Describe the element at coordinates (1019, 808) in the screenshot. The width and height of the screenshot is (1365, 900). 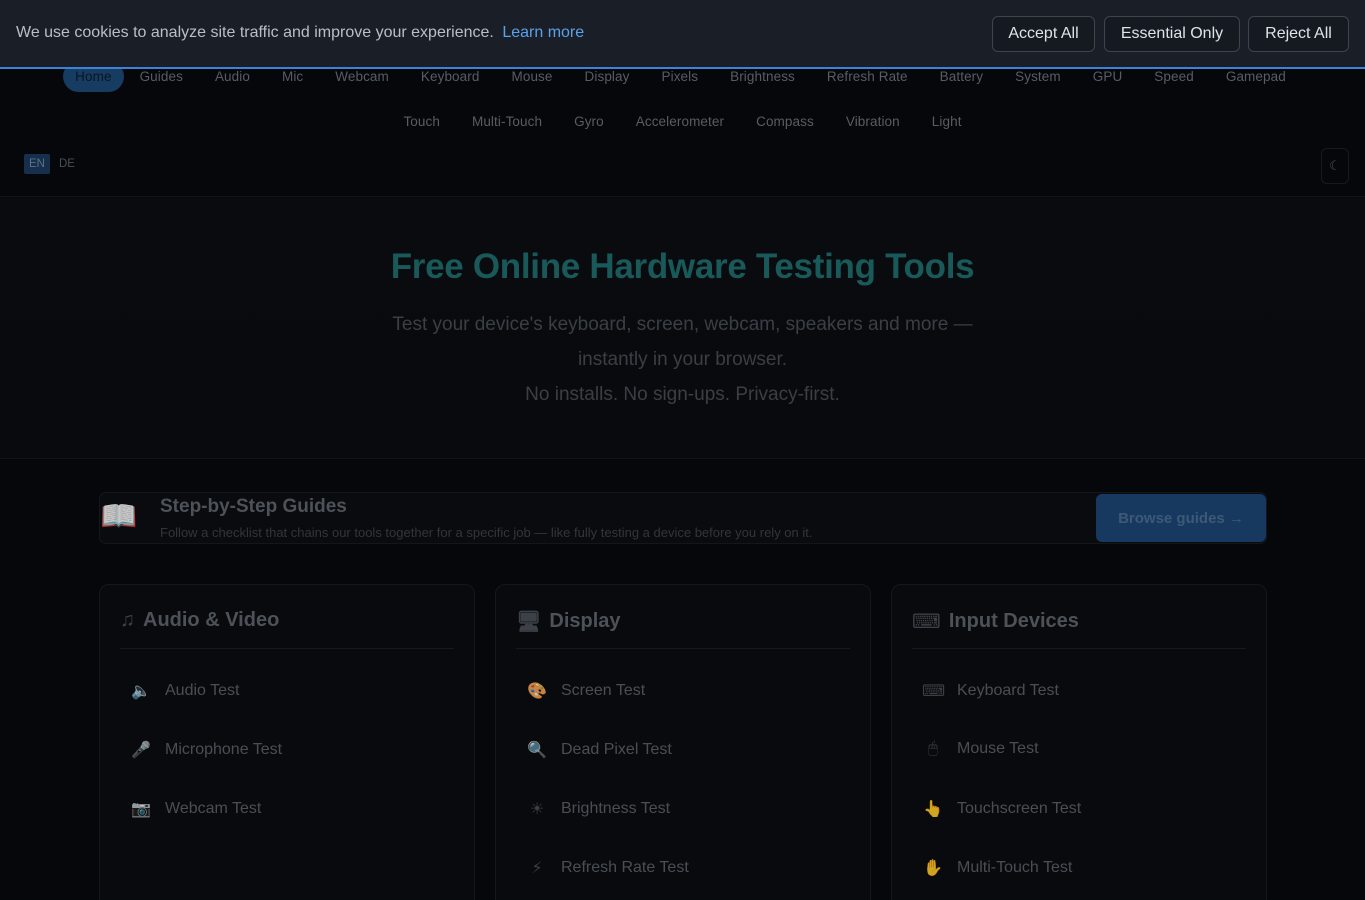
I see `tool-label: Touchscreen Test` at that location.